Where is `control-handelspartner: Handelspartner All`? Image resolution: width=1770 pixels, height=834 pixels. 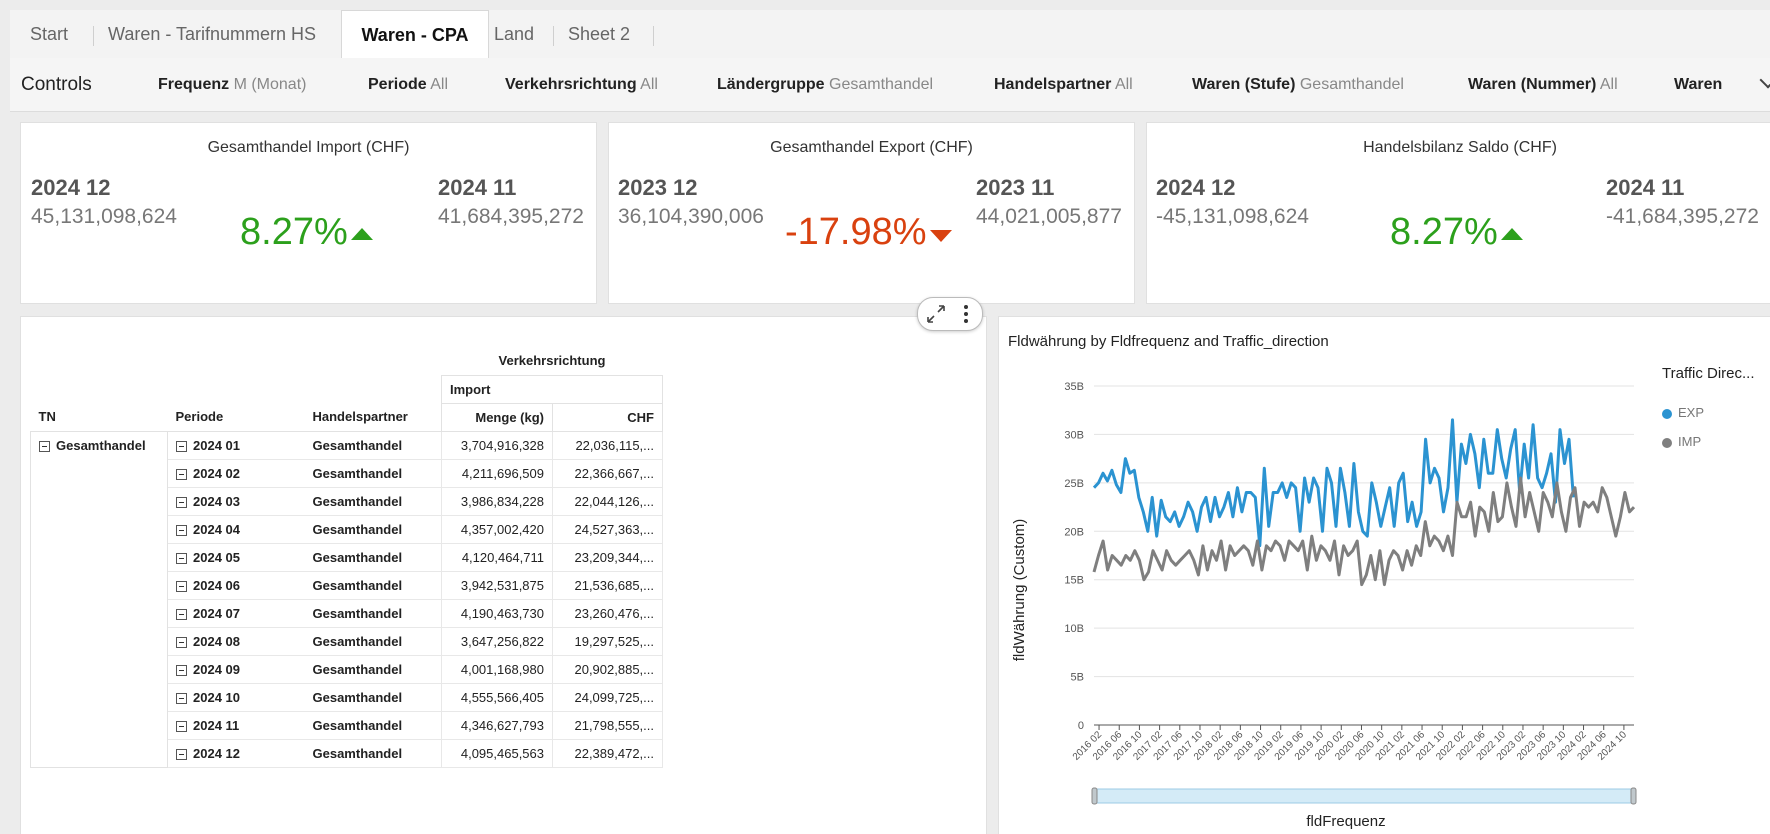
control-handelspartner: Handelspartner All is located at coordinates (1063, 84).